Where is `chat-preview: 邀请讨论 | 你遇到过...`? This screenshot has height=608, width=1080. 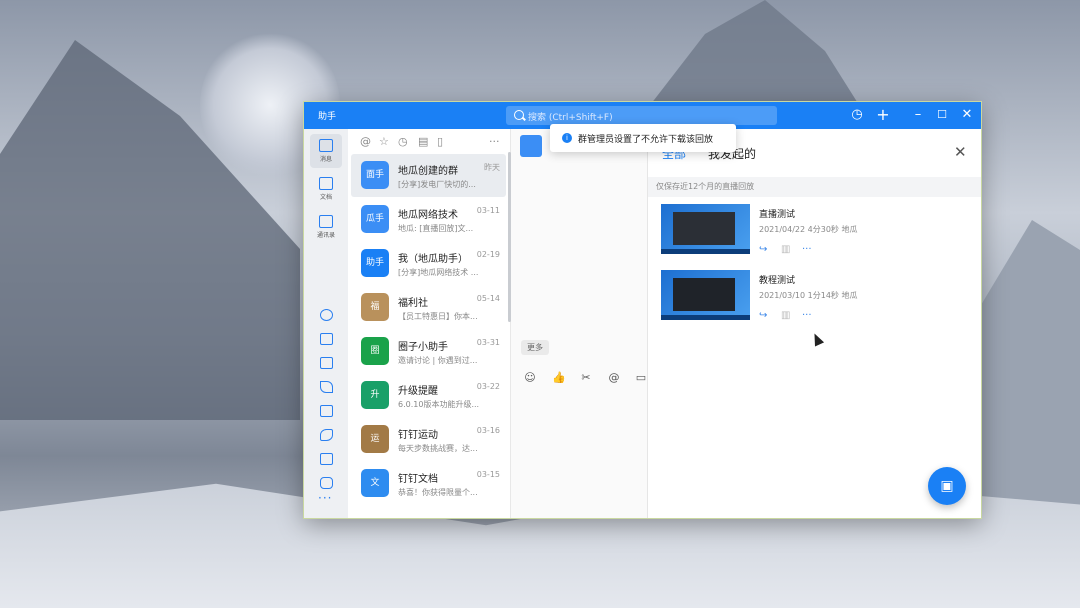 chat-preview: 邀请讨论 | 你遇到过... is located at coordinates (438, 360).